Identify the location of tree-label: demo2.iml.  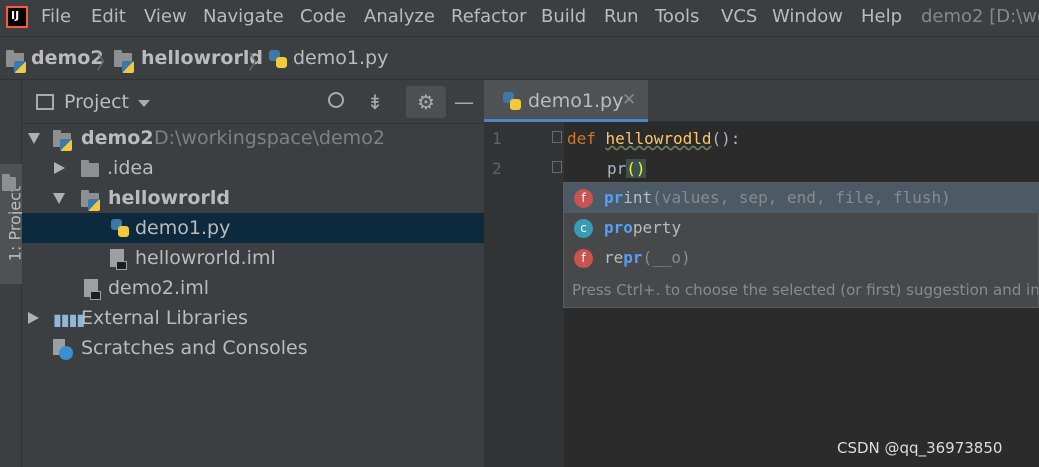
(159, 288).